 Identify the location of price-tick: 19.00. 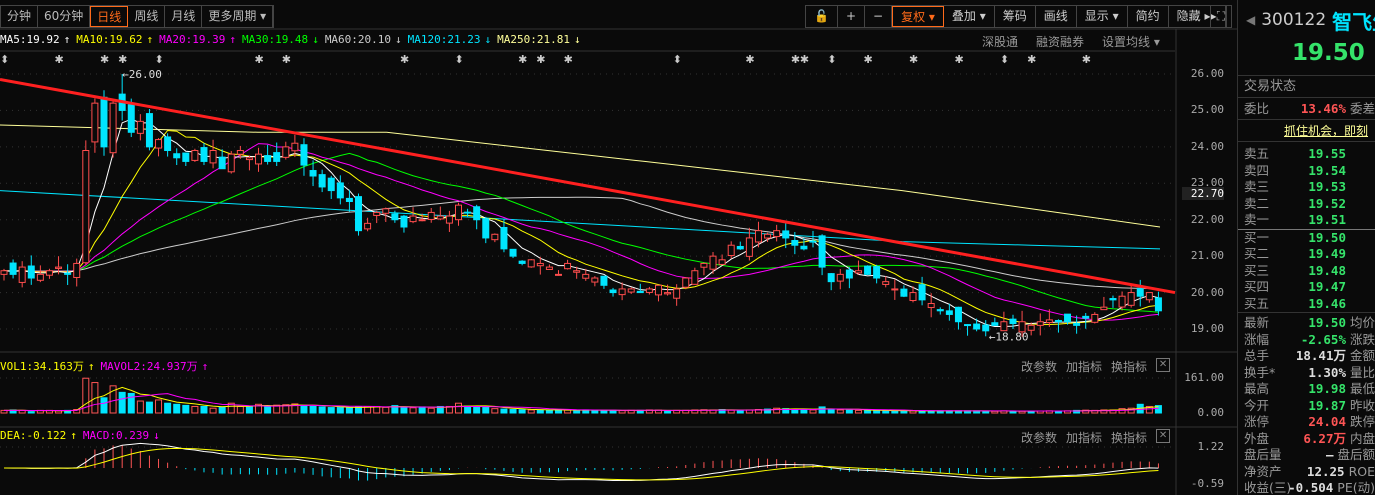
(1207, 328).